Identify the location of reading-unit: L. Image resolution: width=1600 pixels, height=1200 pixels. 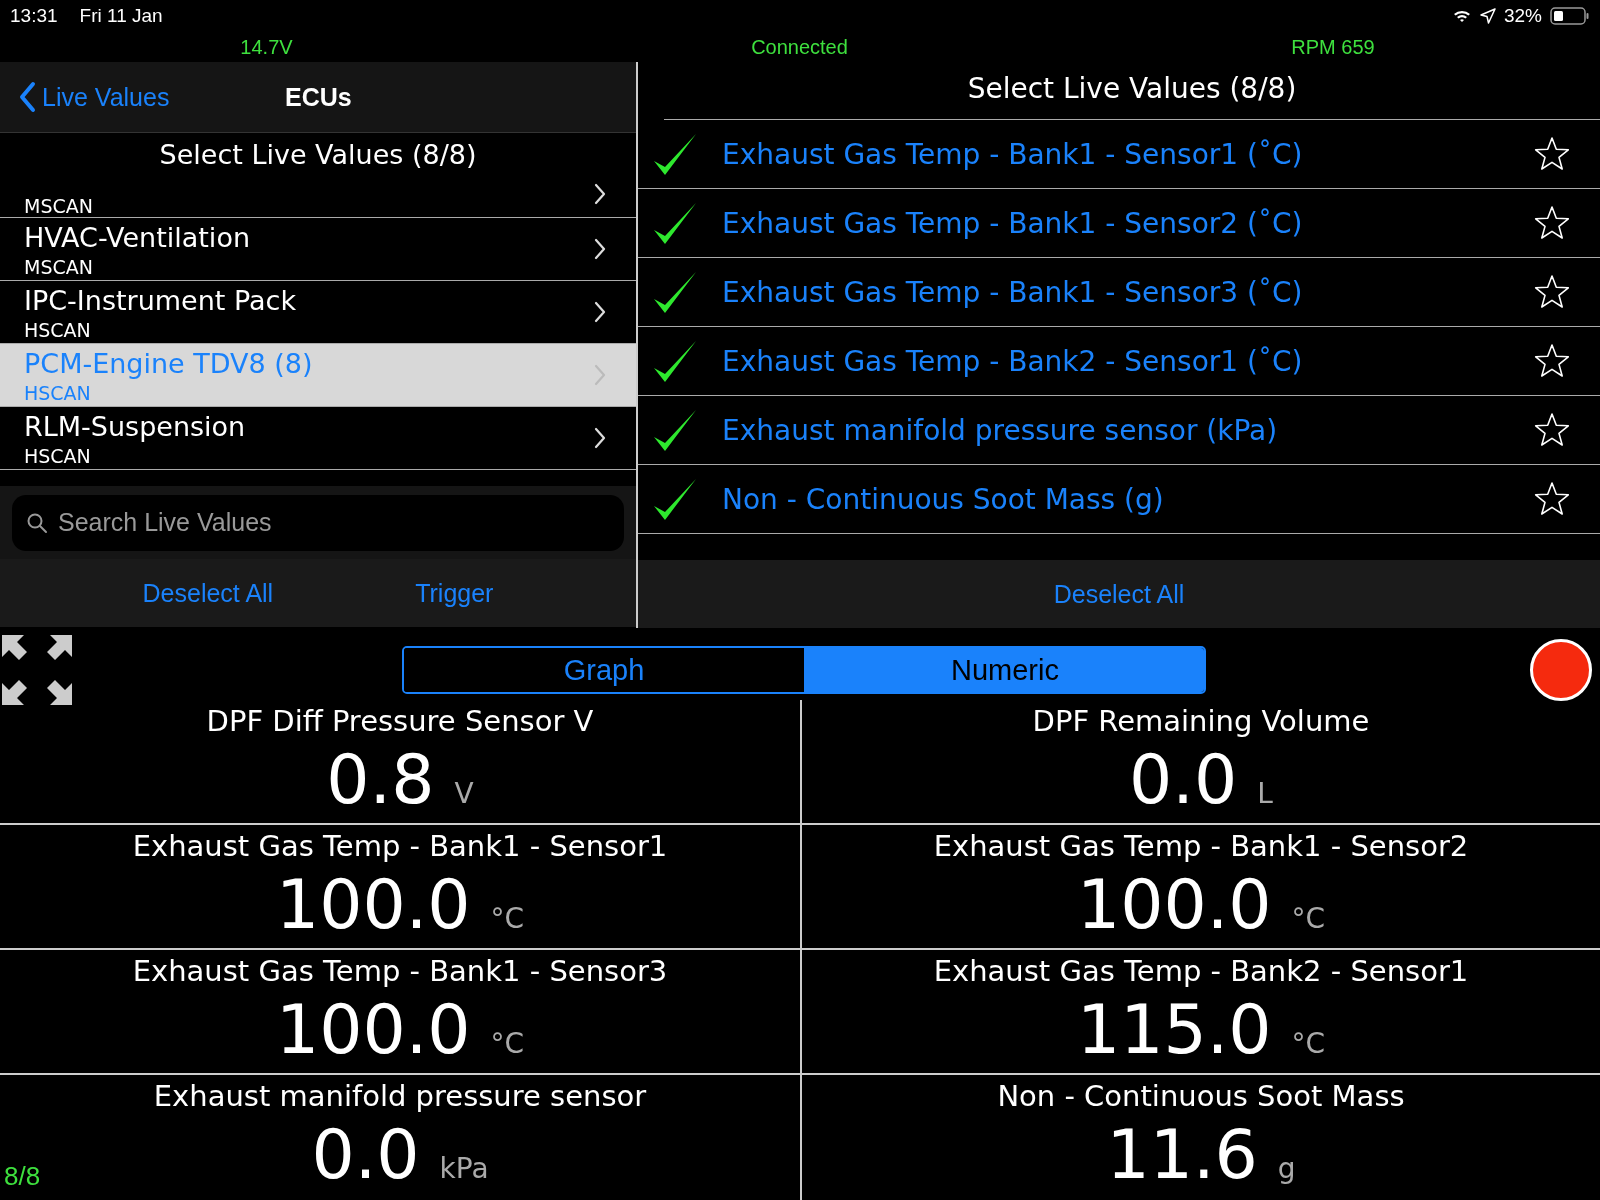
(1265, 793).